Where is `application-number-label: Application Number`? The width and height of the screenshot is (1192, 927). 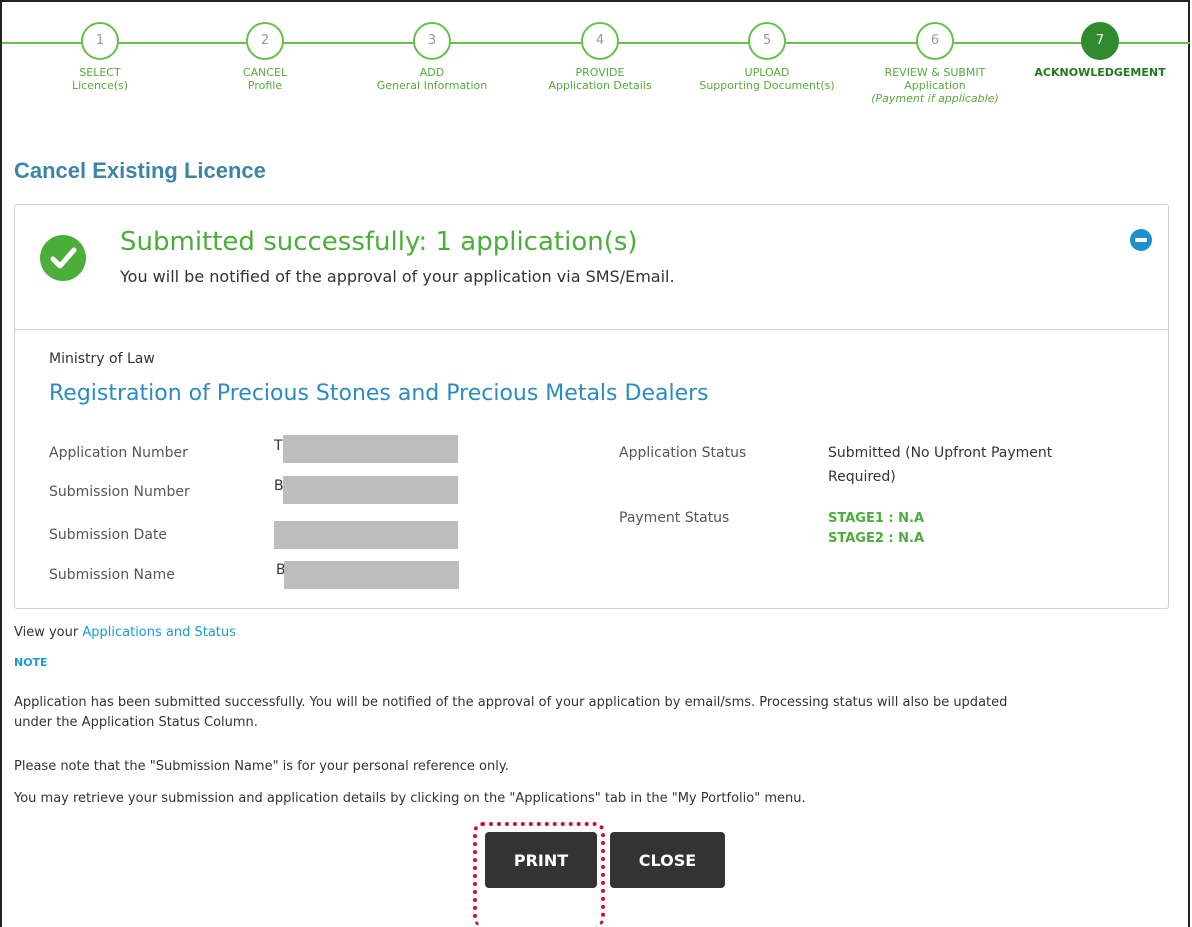 application-number-label: Application Number is located at coordinates (118, 453).